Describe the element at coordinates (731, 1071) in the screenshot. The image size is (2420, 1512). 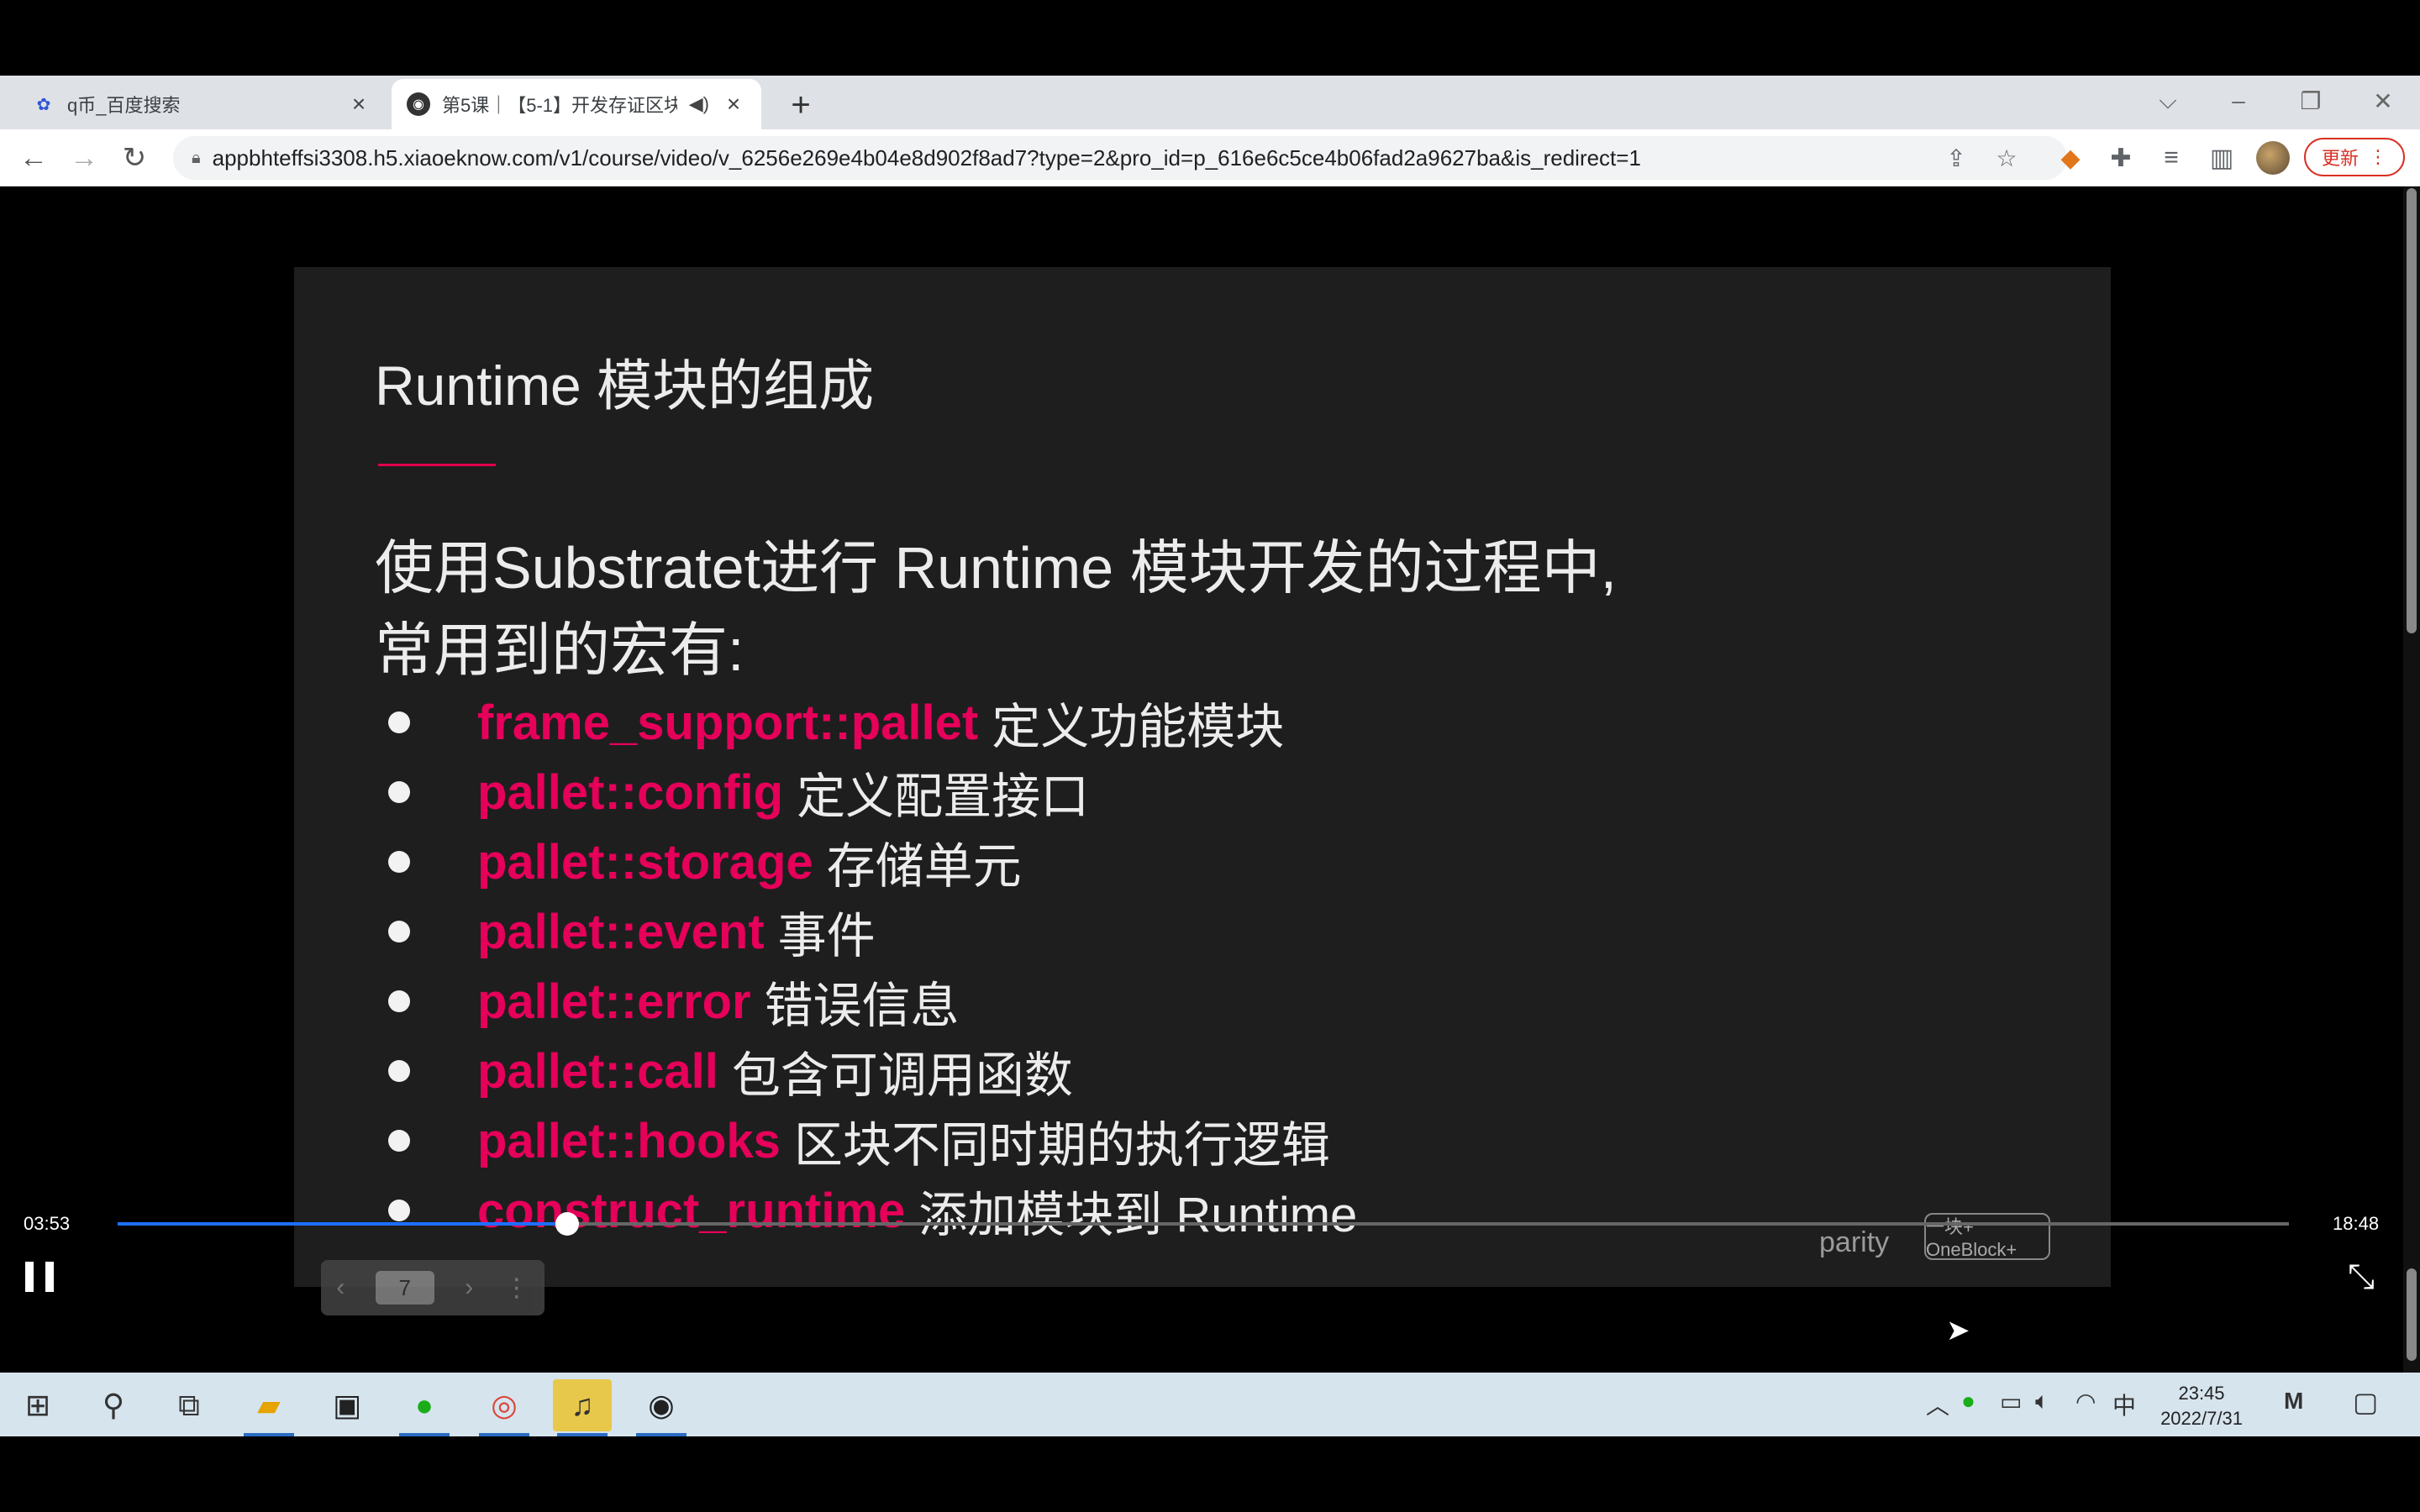
I see `list-item: pallet::call 包含可调用函数` at that location.